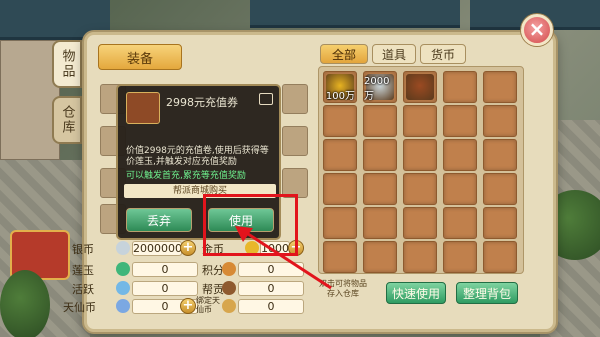 The height and width of the screenshot is (337, 600). Describe the element at coordinates (79, 307) in the screenshot. I see `currency-label: 天仙币` at that location.